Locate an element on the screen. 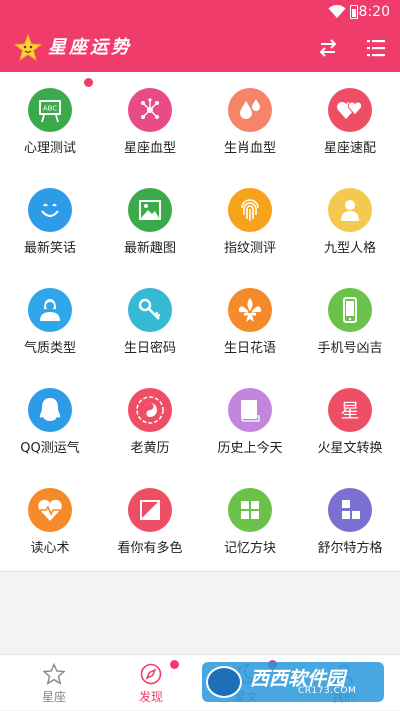 The height and width of the screenshot is (711, 400). tab-discover: 发现 is located at coordinates (151, 683).